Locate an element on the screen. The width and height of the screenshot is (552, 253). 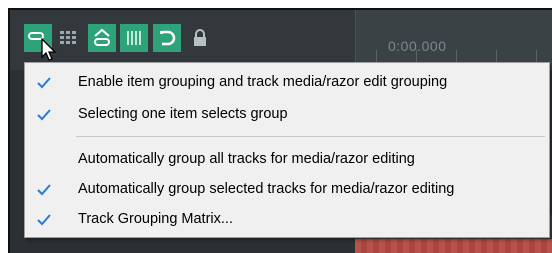
mouse-cursor-icon is located at coordinates (50, 50).